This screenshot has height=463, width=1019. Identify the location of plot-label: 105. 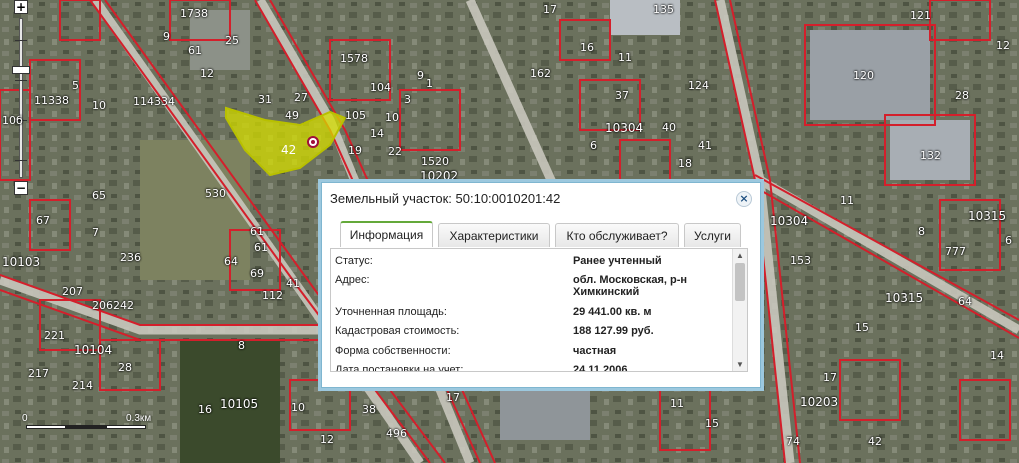
(355, 115).